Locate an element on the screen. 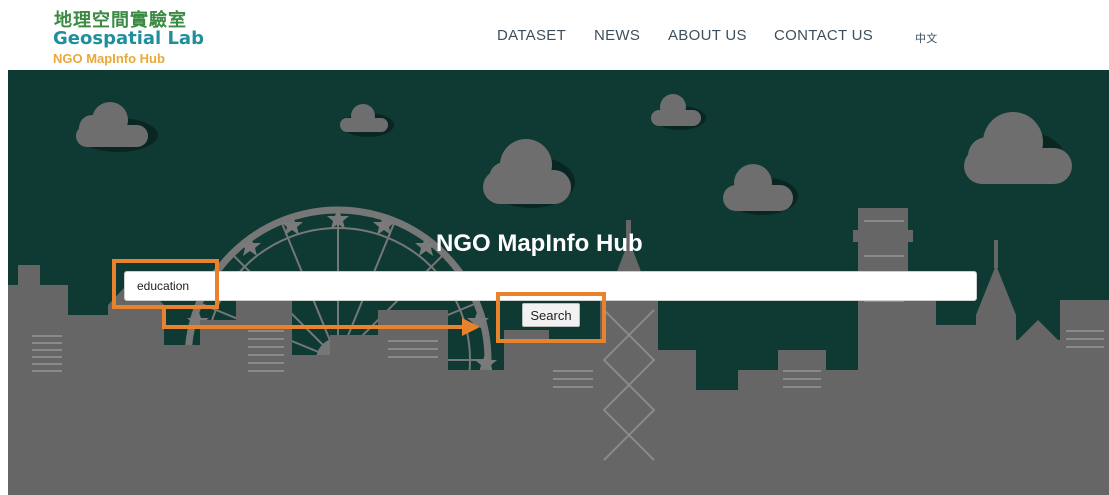  nav-contact-us: CONTACT US is located at coordinates (823, 35).